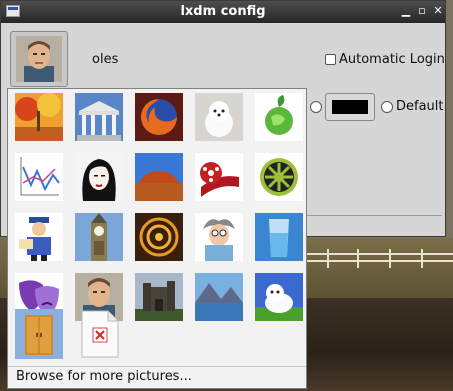 The height and width of the screenshot is (391, 453). I want to click on color-picker-button, so click(350, 107).